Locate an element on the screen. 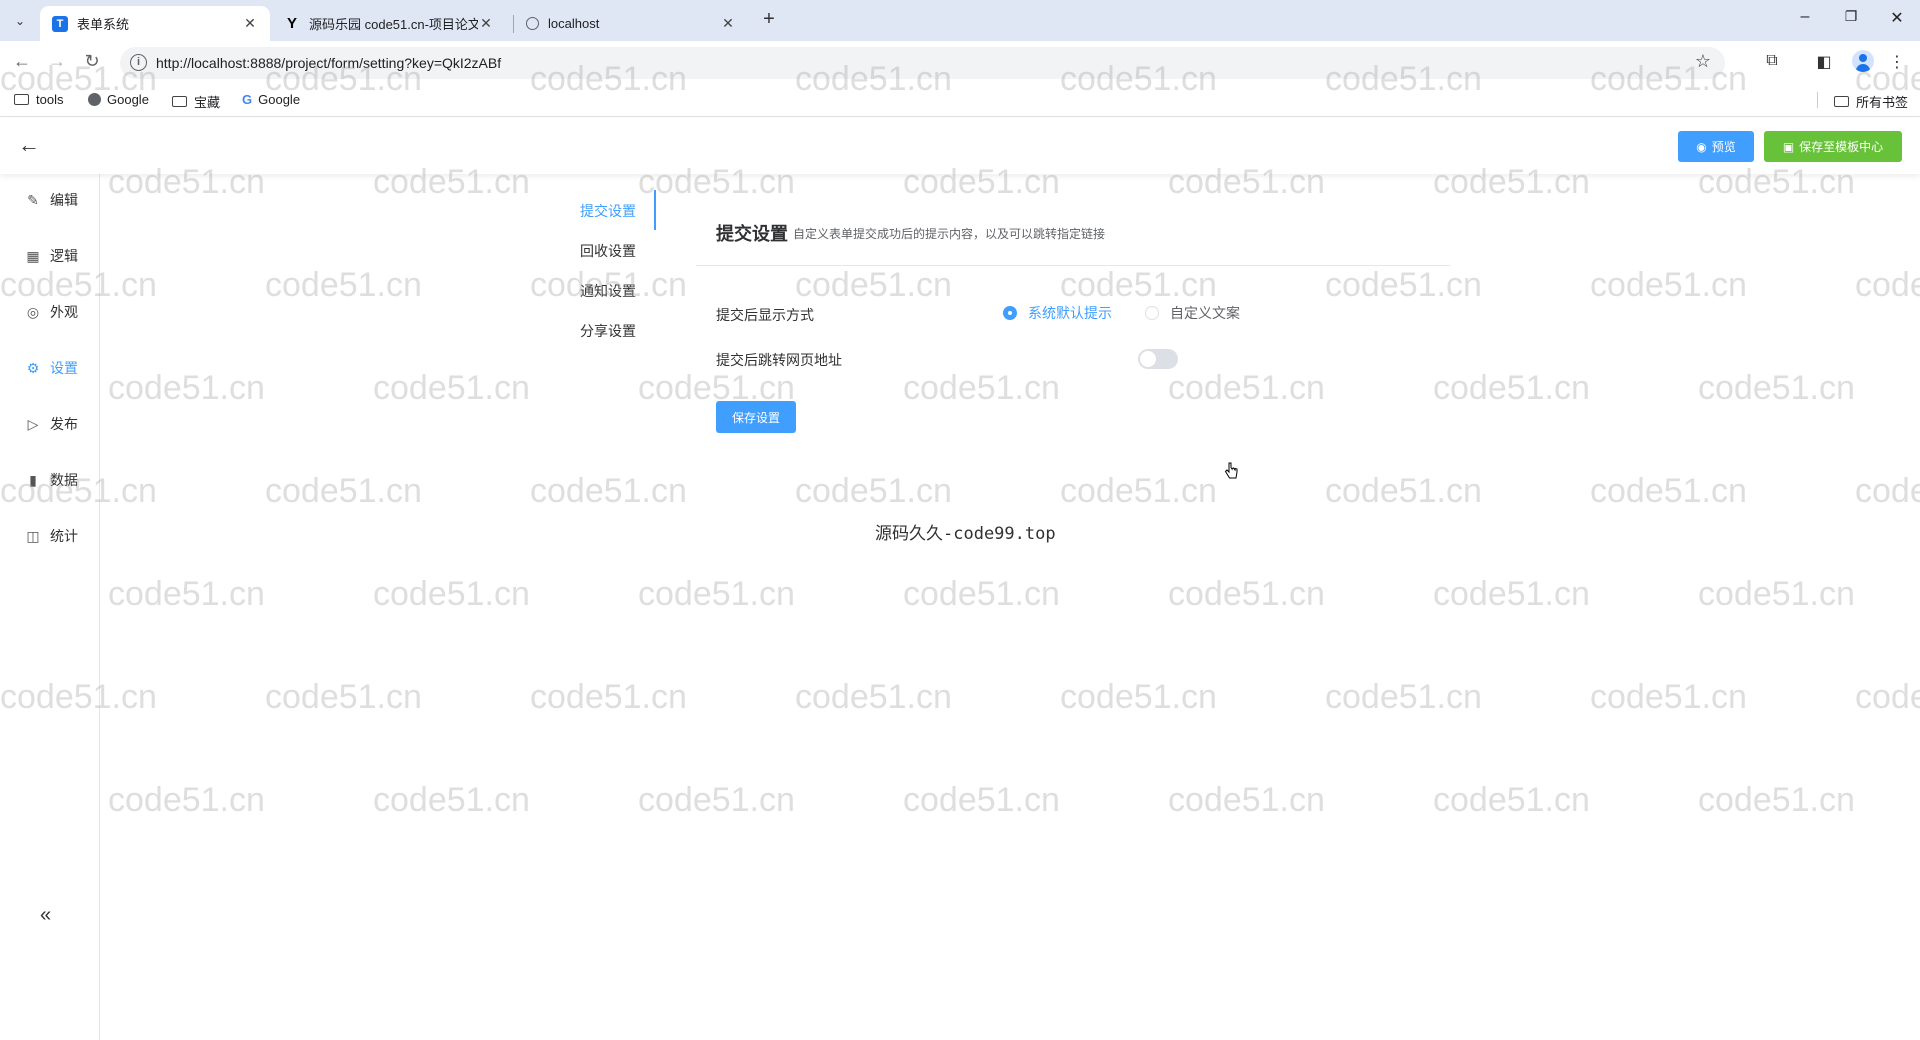 The image size is (1920, 1040). left-sidebar: ✎ 编辑 ▦ 逻辑 ◎ 外观 ⚙ 设置 ▷ 发布 ▮ 数据 ◫ 统计 « is located at coordinates (50, 607).